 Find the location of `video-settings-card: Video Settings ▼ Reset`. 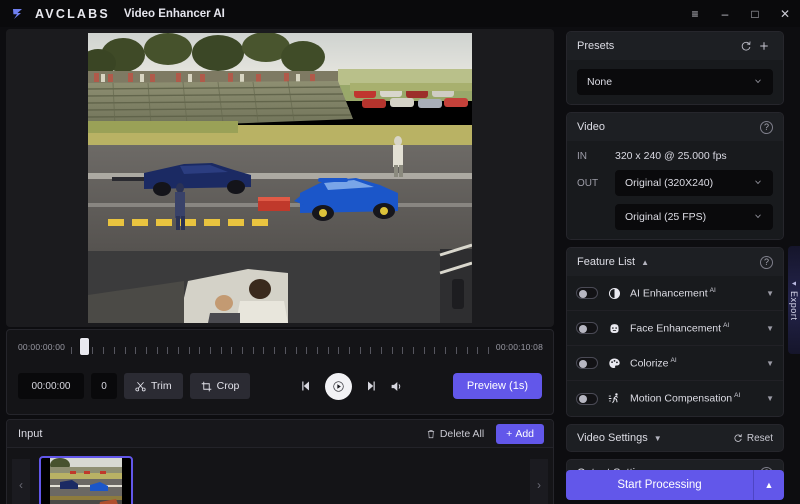

video-settings-card: Video Settings ▼ Reset is located at coordinates (675, 438).